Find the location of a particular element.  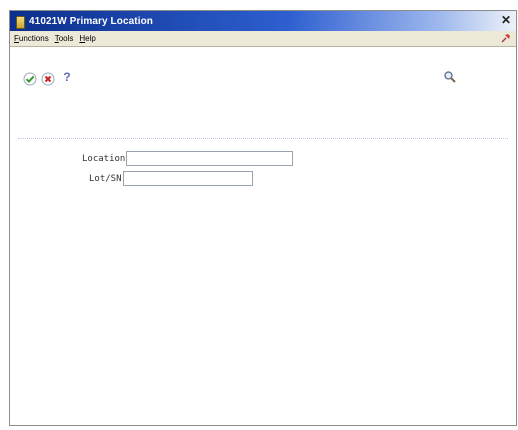

cancel-button is located at coordinates (48, 79).